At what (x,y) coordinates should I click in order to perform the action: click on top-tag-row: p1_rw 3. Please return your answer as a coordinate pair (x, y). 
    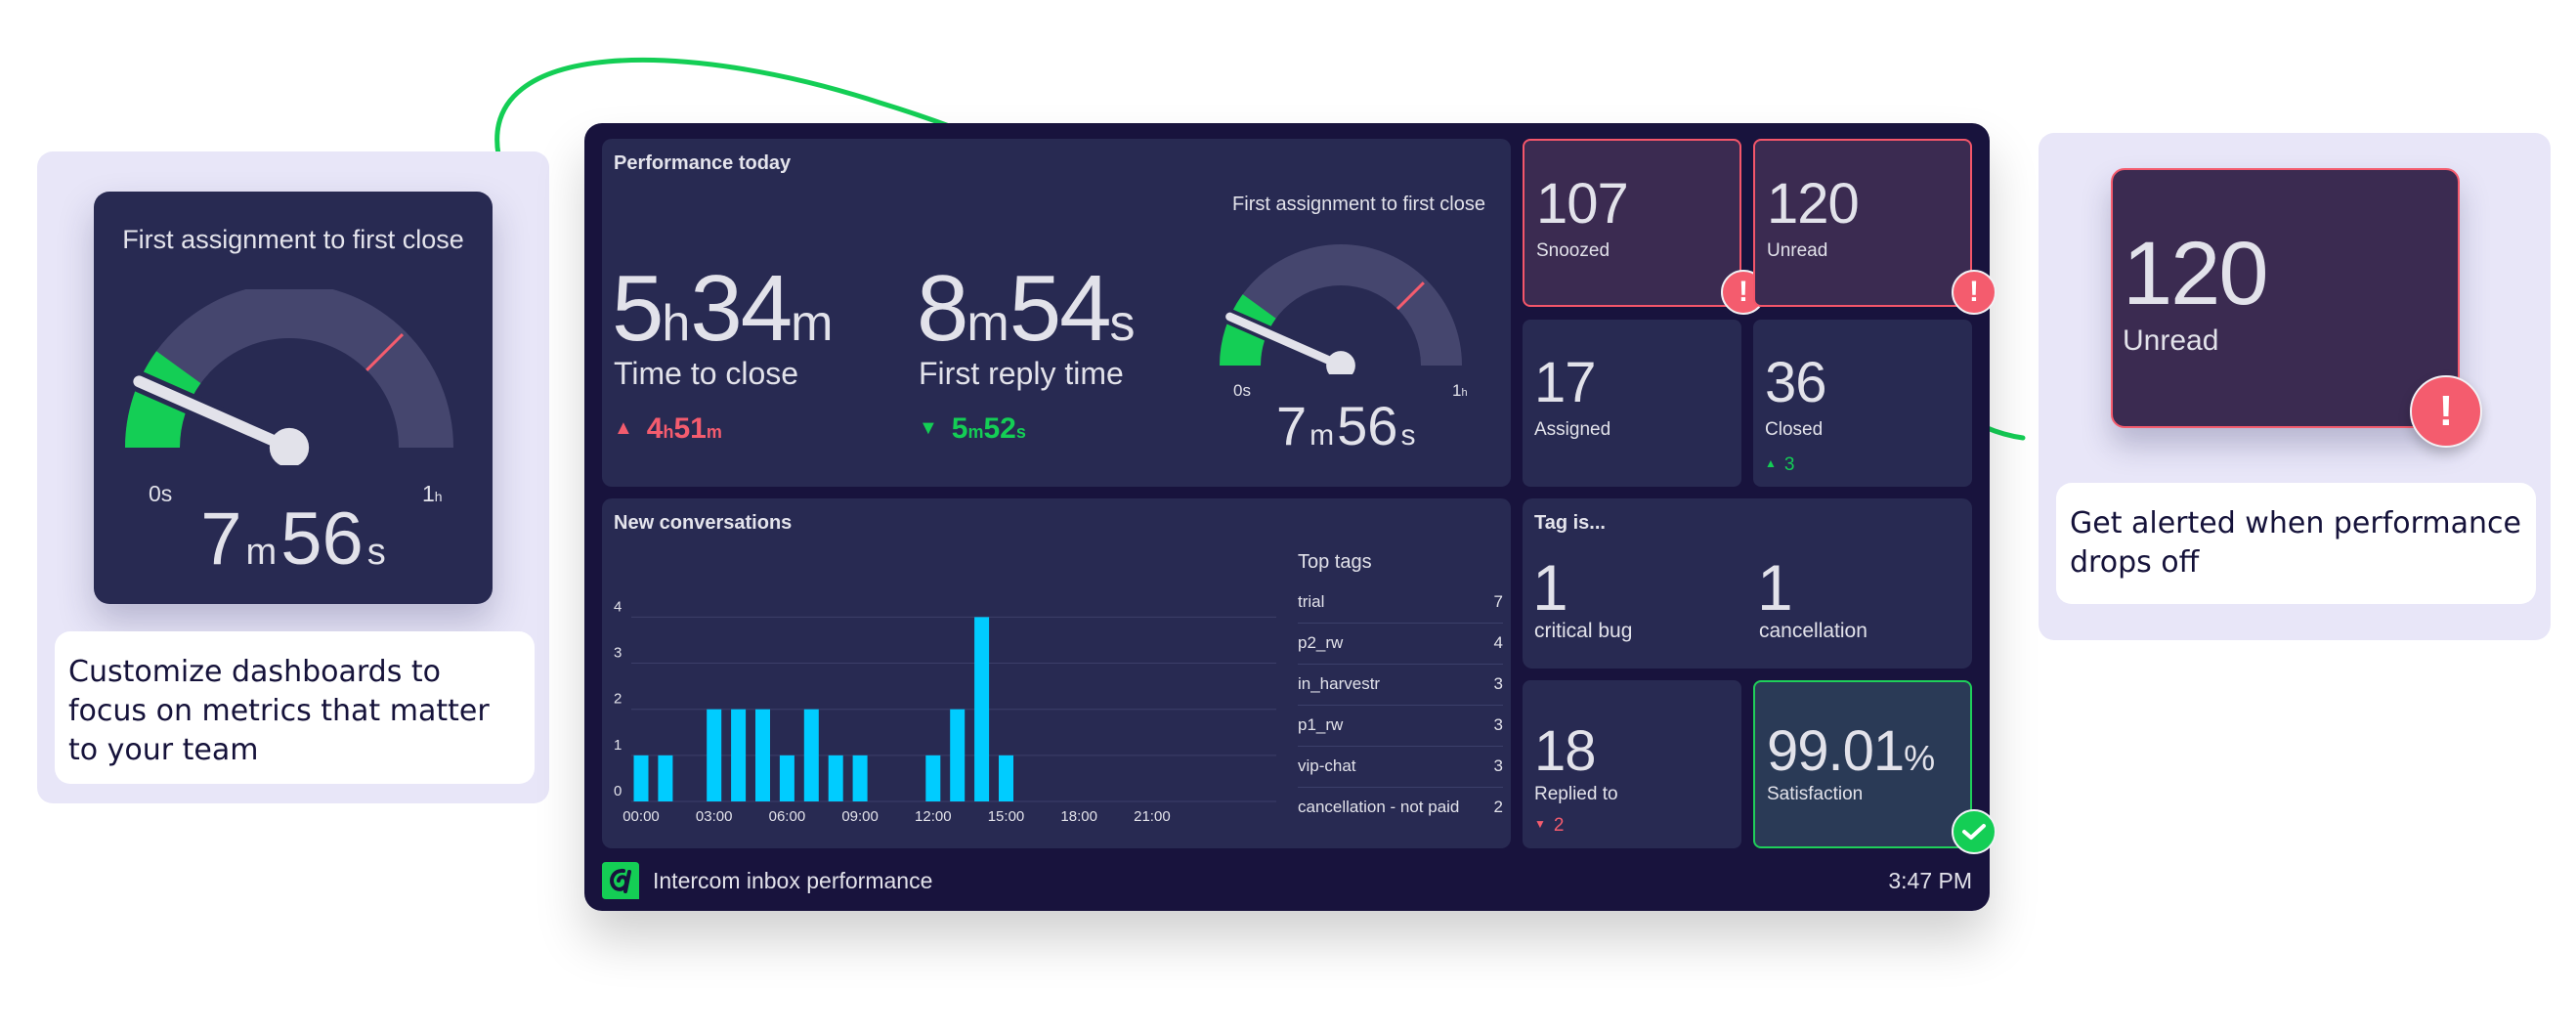
    Looking at the image, I should click on (1401, 726).